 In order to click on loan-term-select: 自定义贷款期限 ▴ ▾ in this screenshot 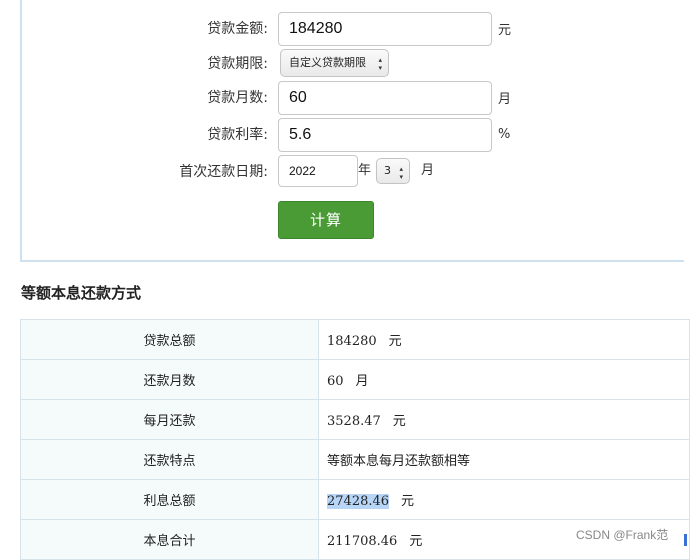, I will do `click(334, 63)`.